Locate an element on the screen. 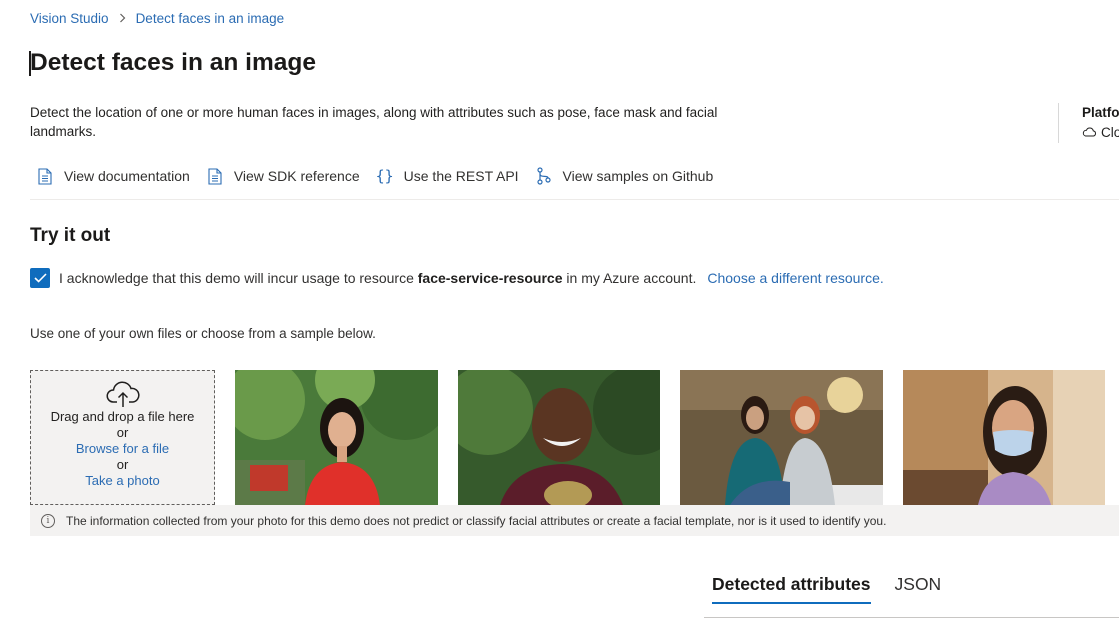 The image size is (1119, 619). use-rest-api-label: Use the REST API is located at coordinates (461, 176).